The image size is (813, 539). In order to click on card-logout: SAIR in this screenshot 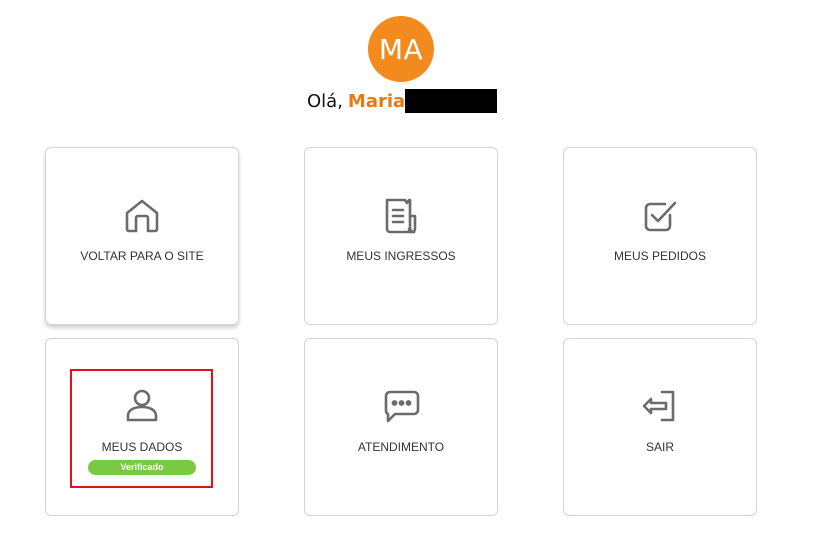, I will do `click(660, 427)`.